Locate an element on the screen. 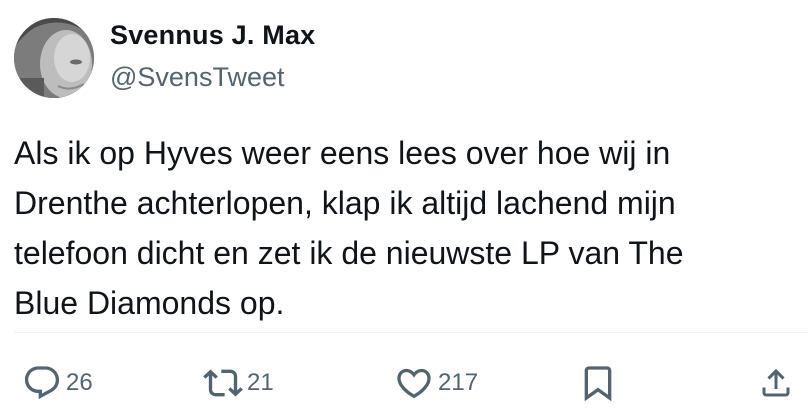 This screenshot has height=417, width=808. avatar is located at coordinates (54, 58).